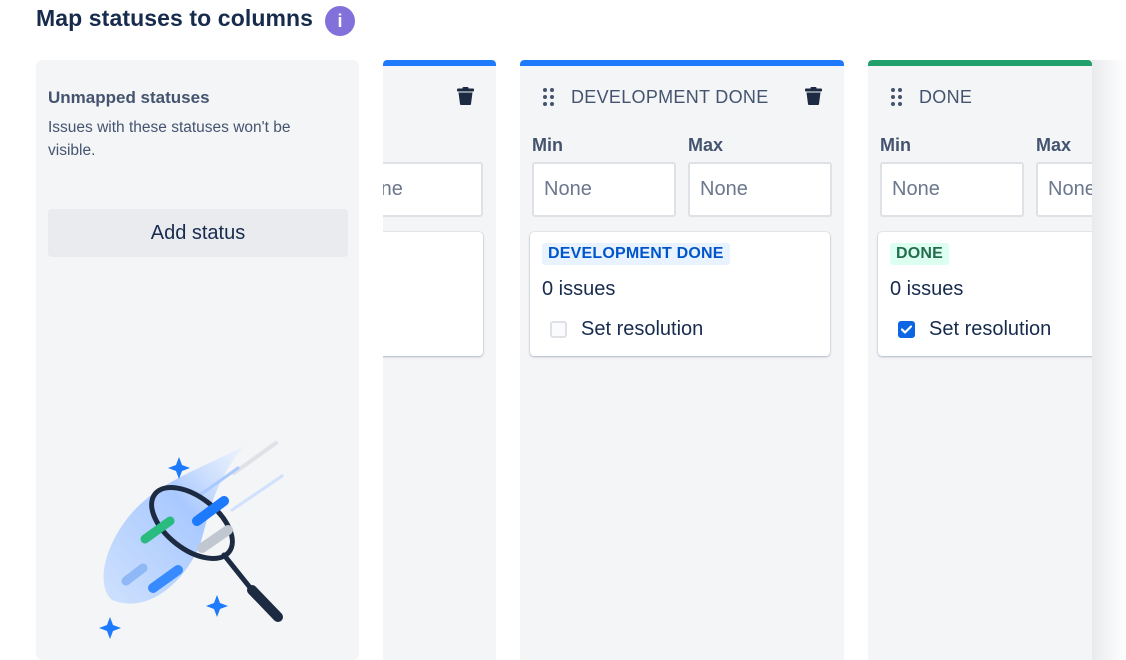 This screenshot has height=660, width=1126. I want to click on status-card-development-done: DEVELOPMENT DONE 0 issues Set resolution, so click(680, 294).